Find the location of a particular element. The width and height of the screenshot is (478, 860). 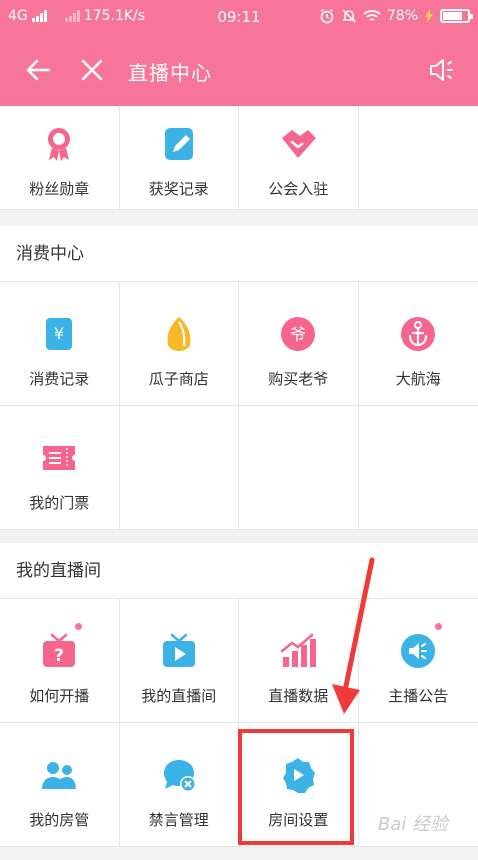

fan-medal-label: 粉丝勋章 is located at coordinates (59, 189).